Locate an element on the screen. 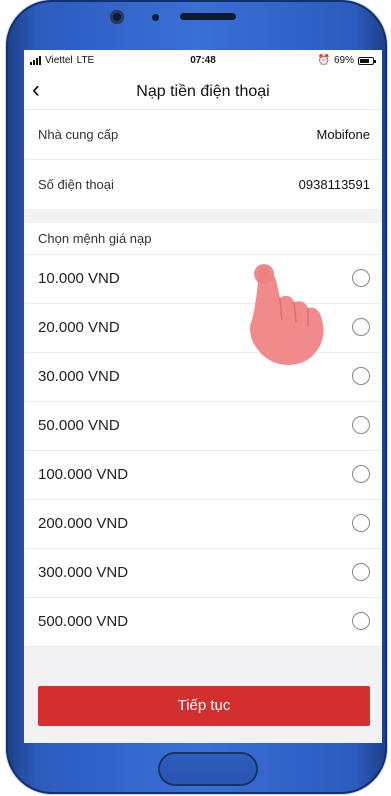 Image resolution: width=391 pixels, height=796 pixels. battery-icon is located at coordinates (367, 60).